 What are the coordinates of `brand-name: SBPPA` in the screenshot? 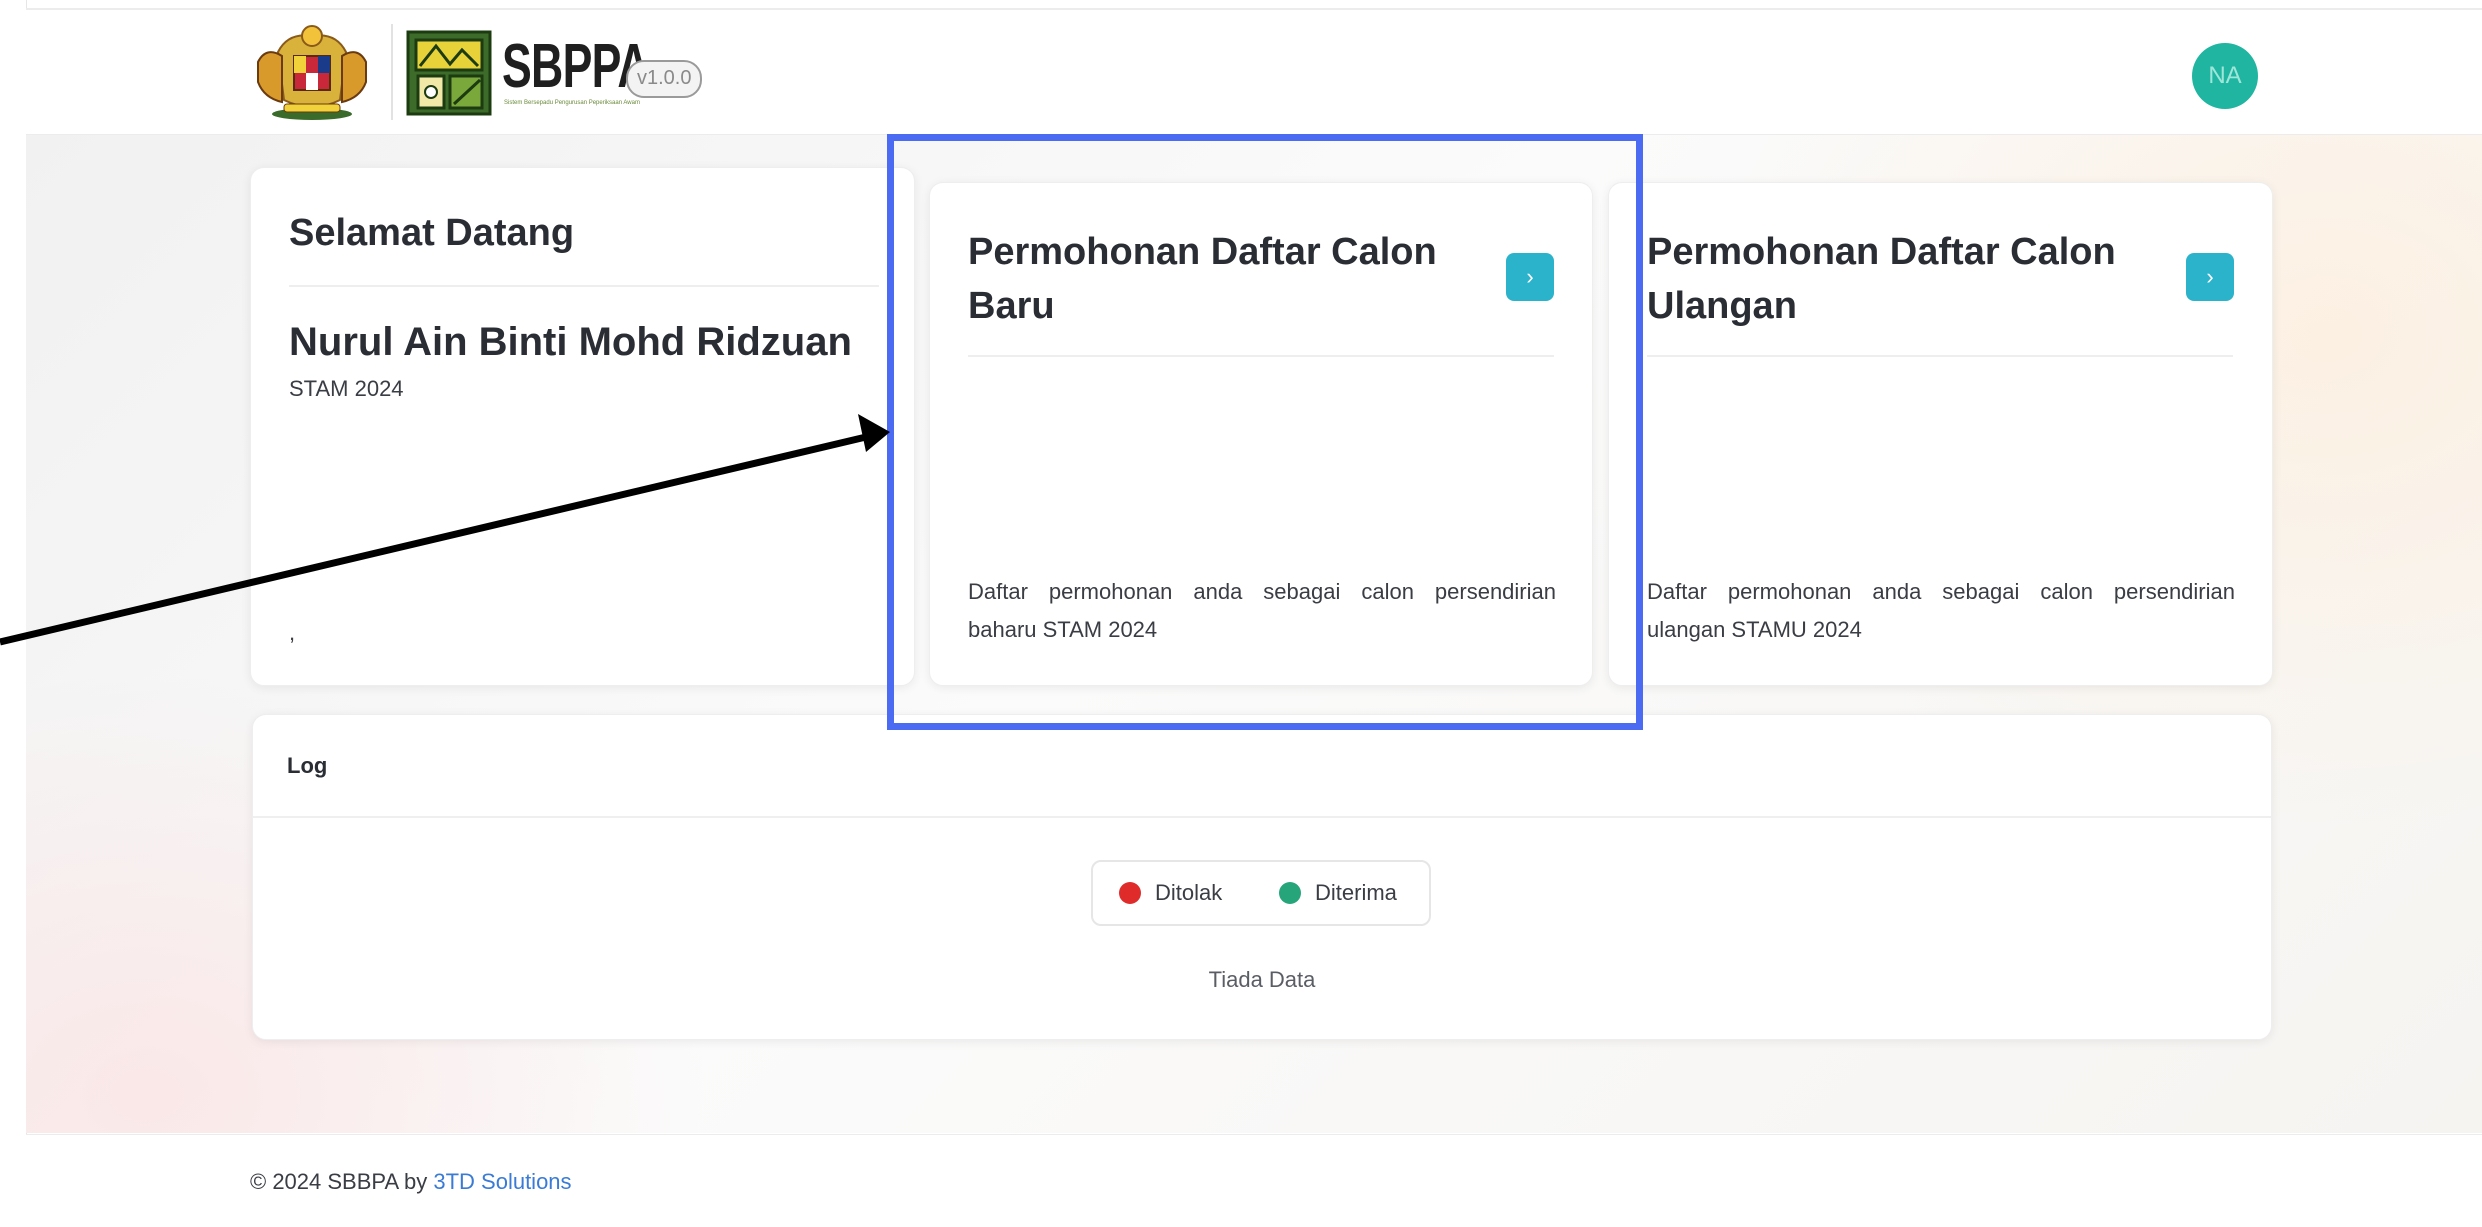 It's located at (576, 66).